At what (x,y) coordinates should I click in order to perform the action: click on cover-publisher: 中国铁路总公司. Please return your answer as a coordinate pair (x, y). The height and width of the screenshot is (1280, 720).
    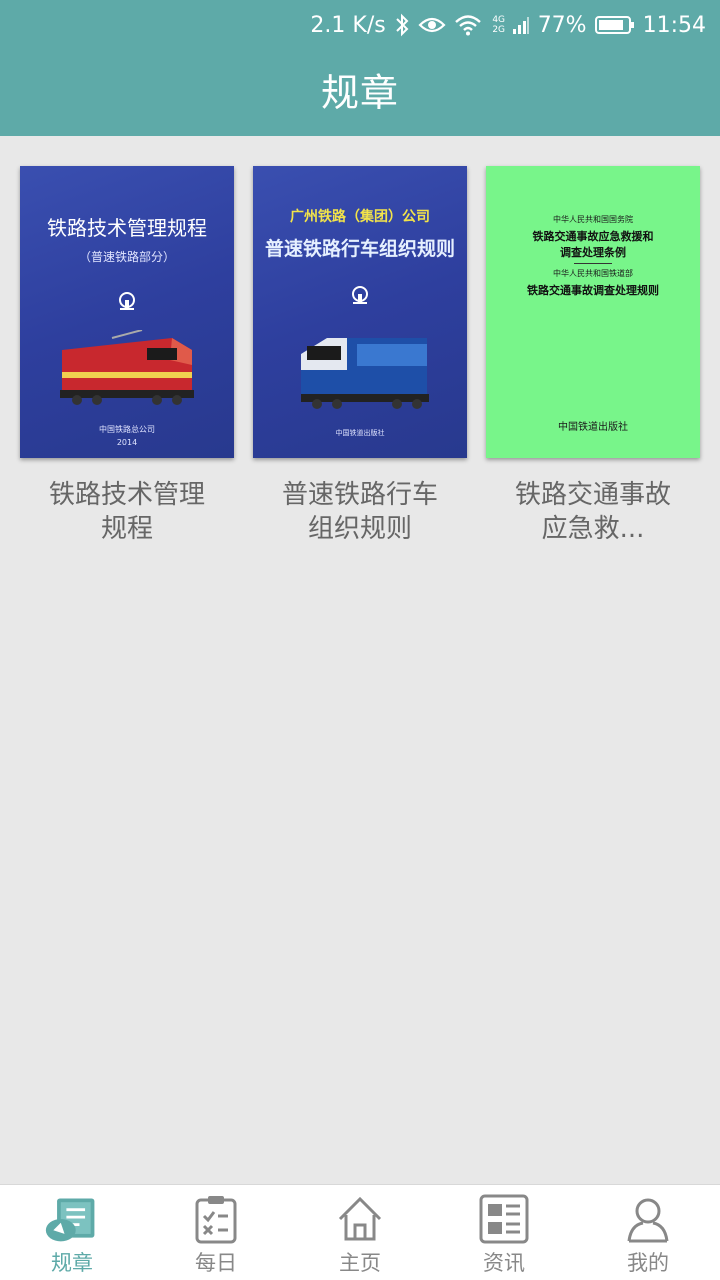
    Looking at the image, I should click on (127, 429).